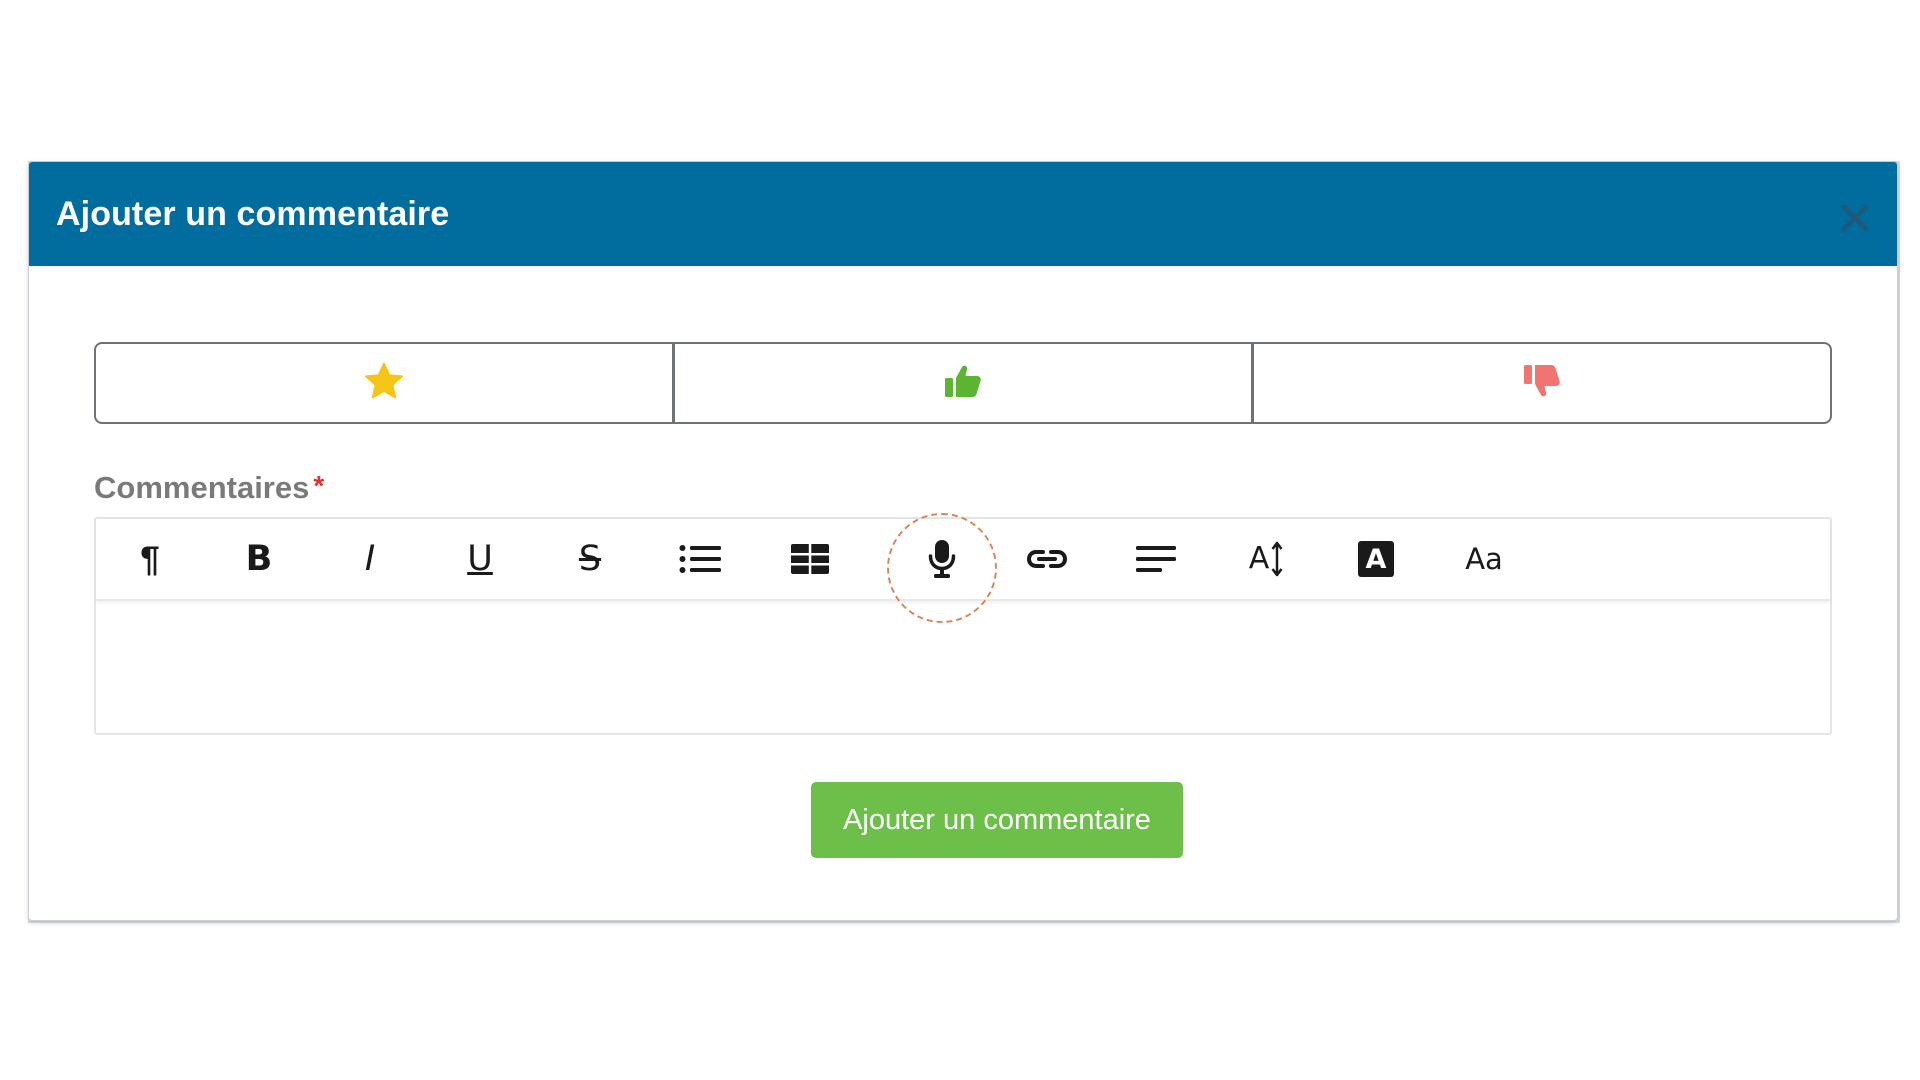 This screenshot has height=1080, width=1920. I want to click on rating-selector, so click(963, 383).